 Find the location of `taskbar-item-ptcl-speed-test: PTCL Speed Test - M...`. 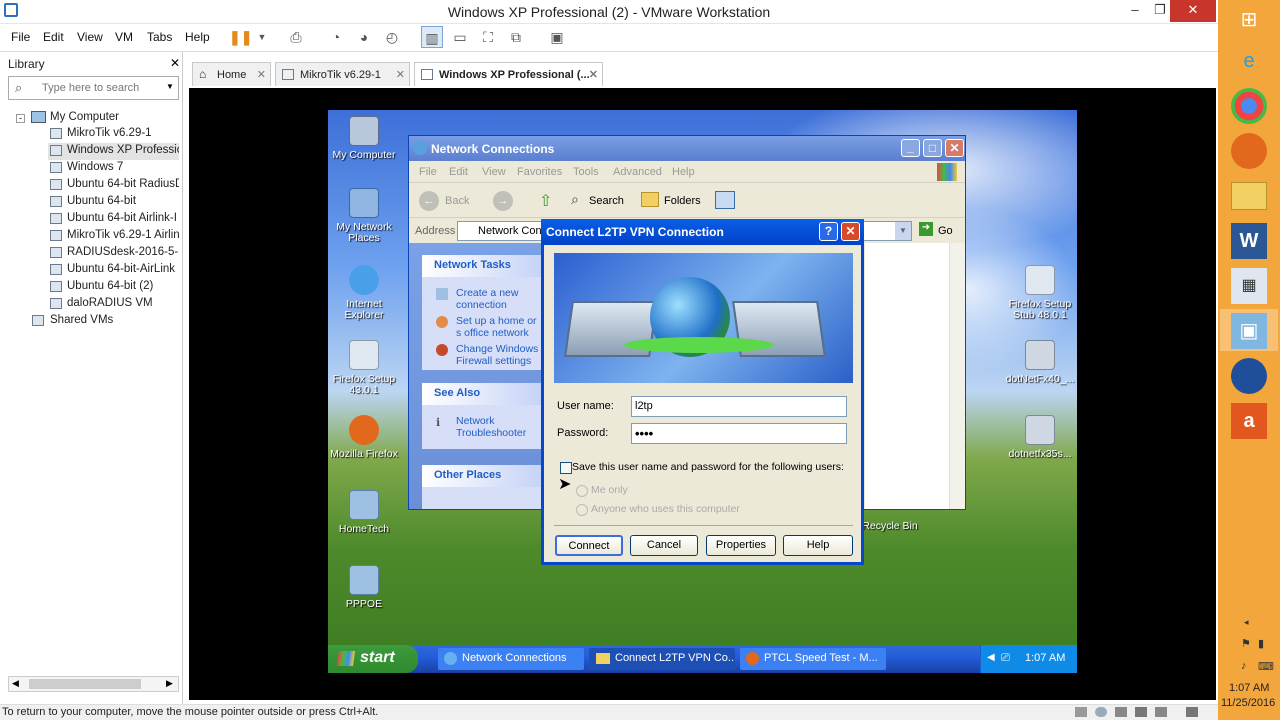

taskbar-item-ptcl-speed-test: PTCL Speed Test - M... is located at coordinates (813, 659).